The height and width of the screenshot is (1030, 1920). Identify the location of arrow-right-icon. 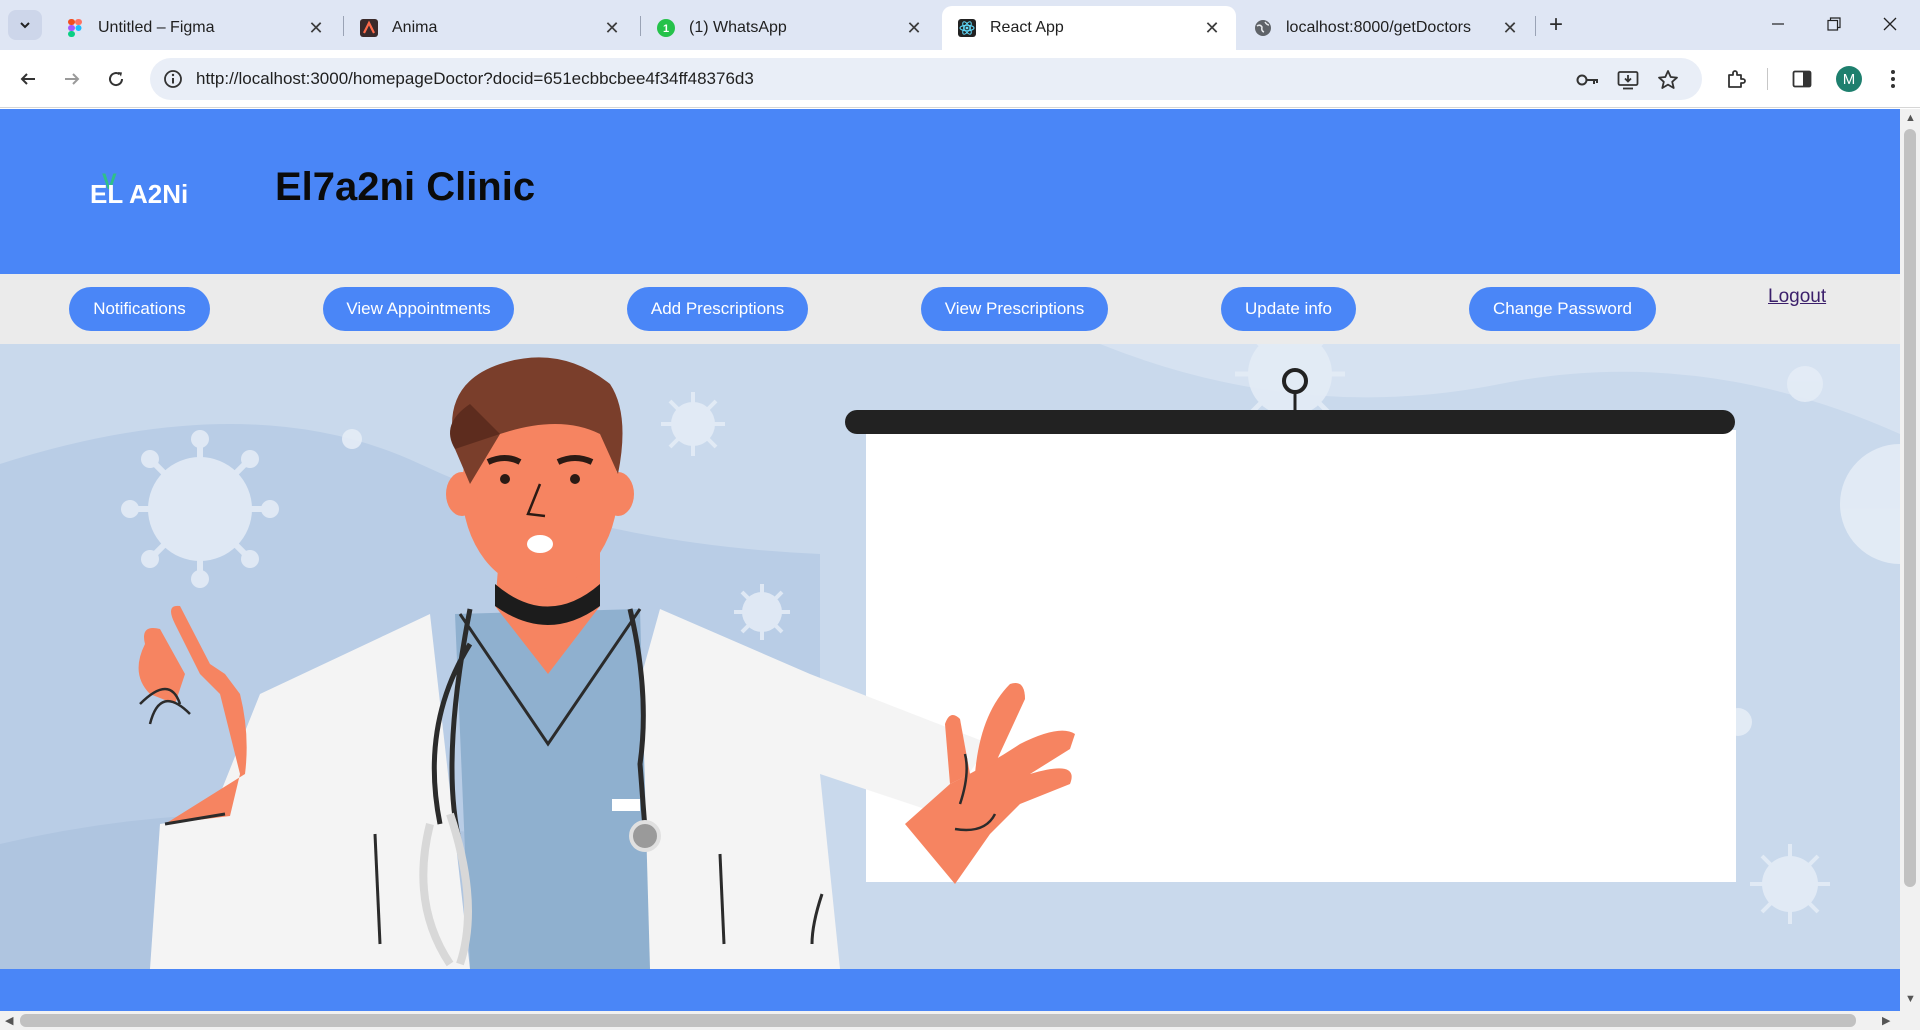
(72, 79).